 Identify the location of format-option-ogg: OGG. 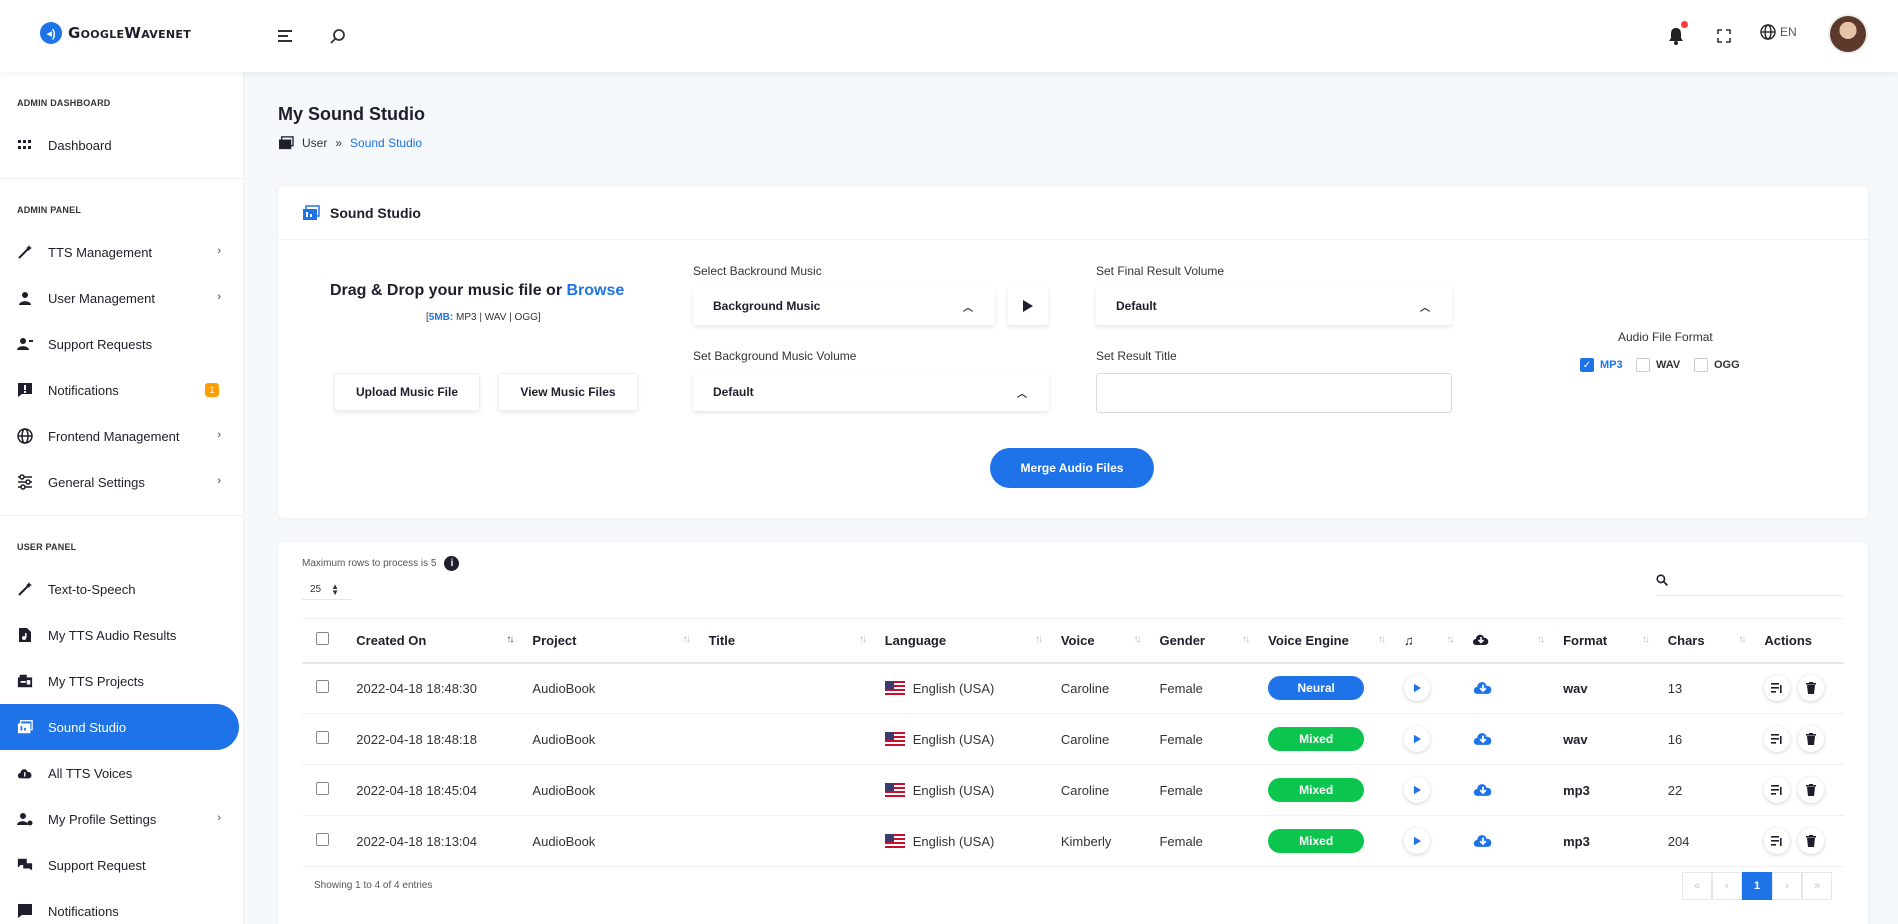
(1717, 365).